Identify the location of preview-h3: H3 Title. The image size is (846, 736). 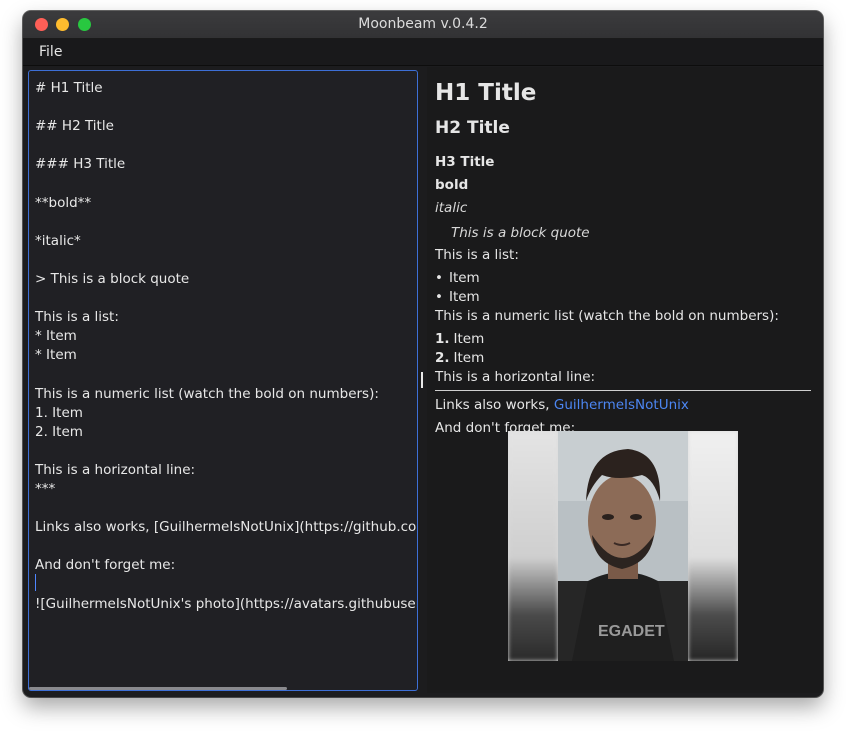
(465, 162).